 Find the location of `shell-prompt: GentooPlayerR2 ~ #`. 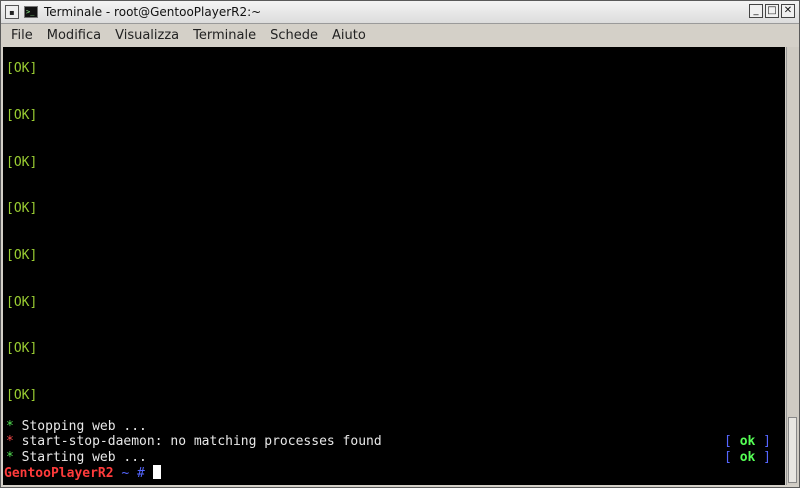

shell-prompt: GentooPlayerR2 ~ # is located at coordinates (82, 473).